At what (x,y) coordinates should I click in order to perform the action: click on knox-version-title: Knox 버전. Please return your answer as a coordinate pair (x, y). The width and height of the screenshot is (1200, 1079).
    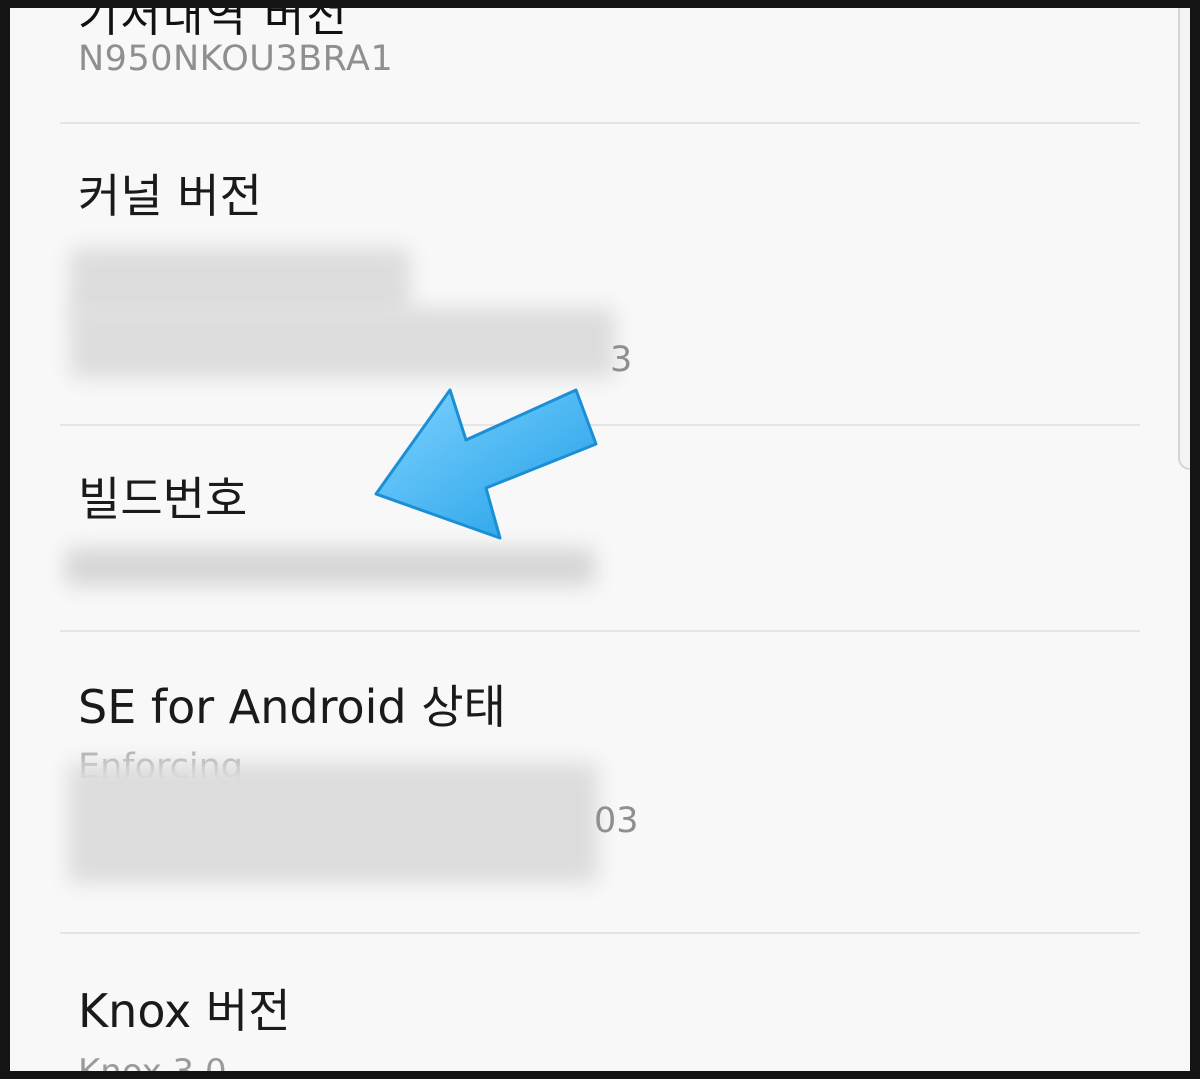
    Looking at the image, I should click on (184, 1011).